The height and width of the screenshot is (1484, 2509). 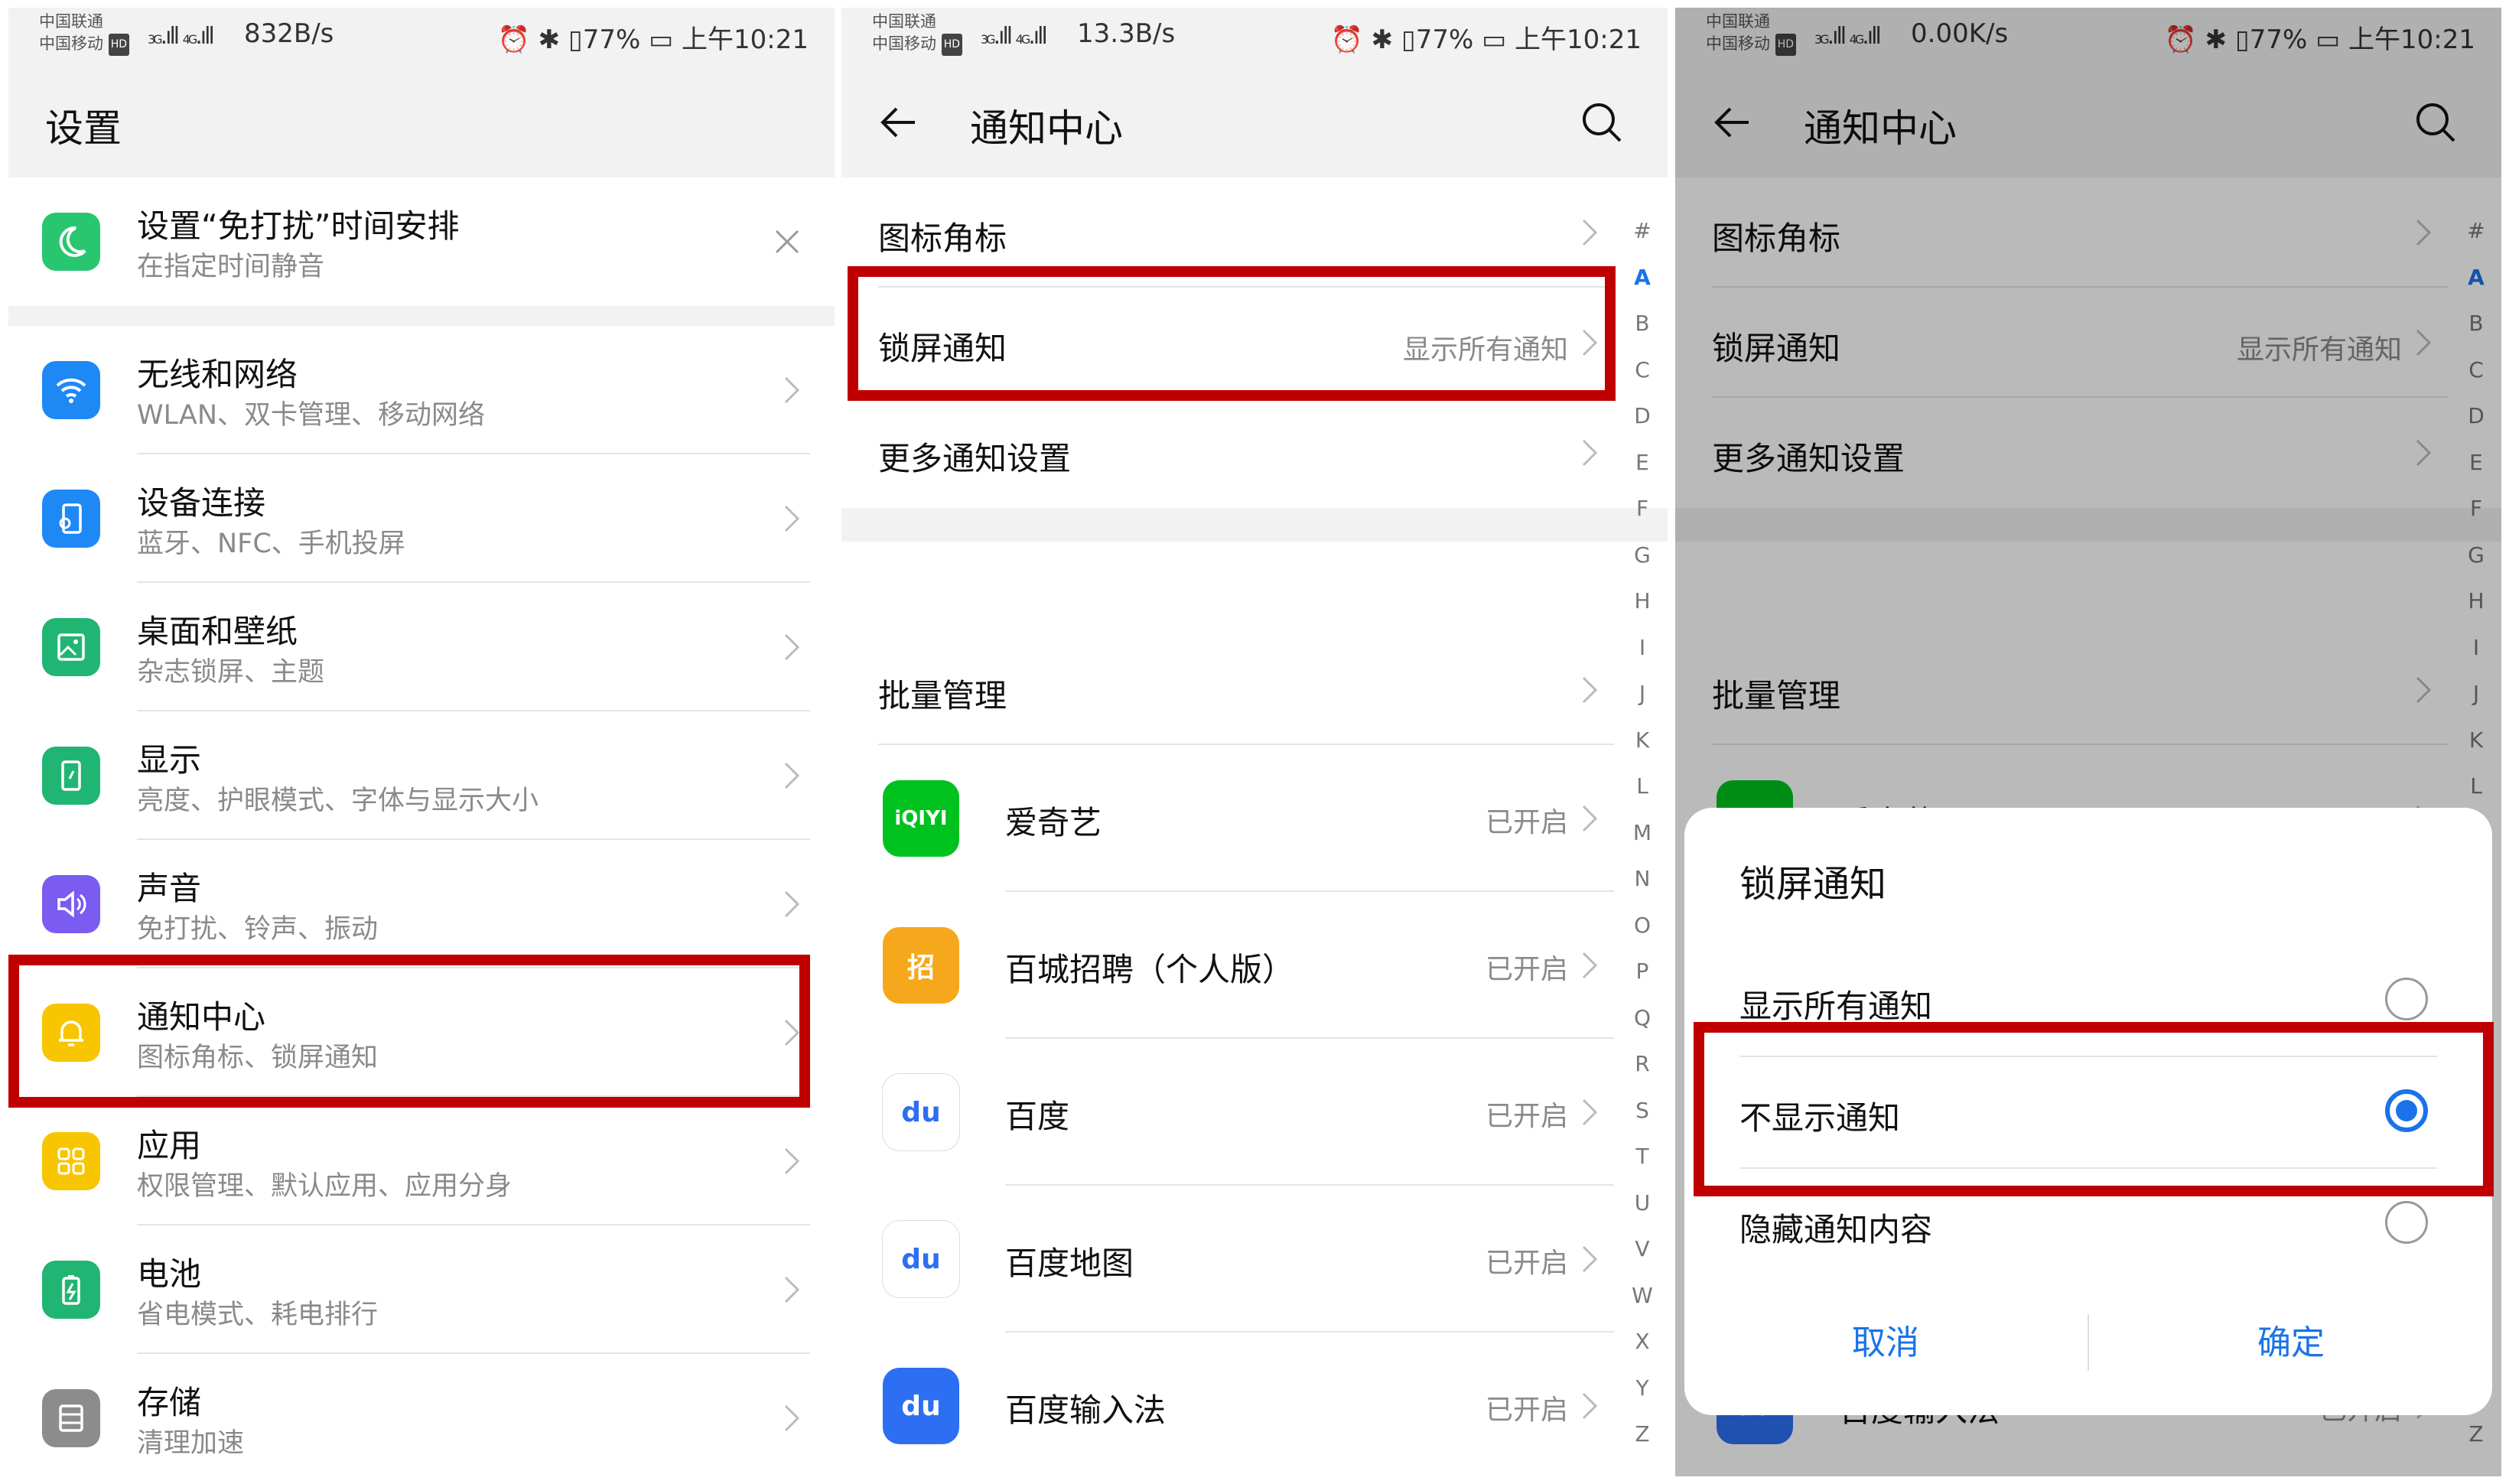 I want to click on app-name: 爱奇艺, so click(x=1053, y=822).